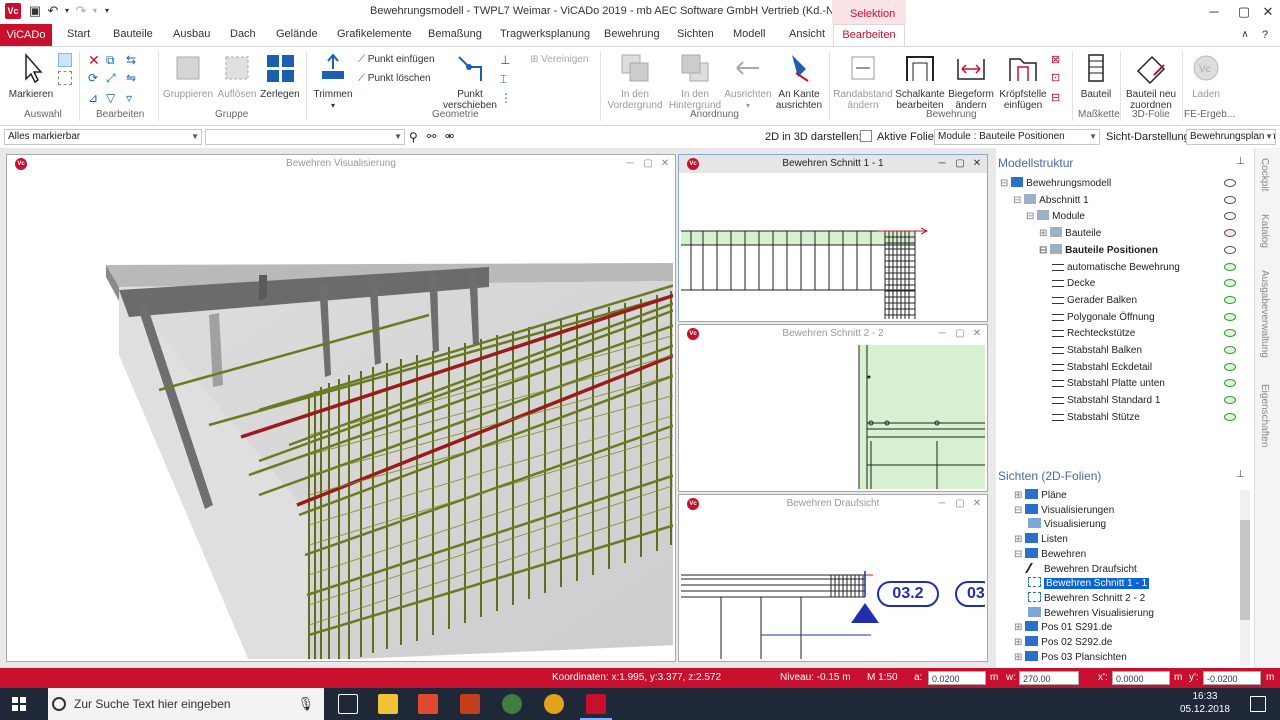 This screenshot has height=720, width=1280. I want to click on stretch-icon: ▽, so click(113, 98).